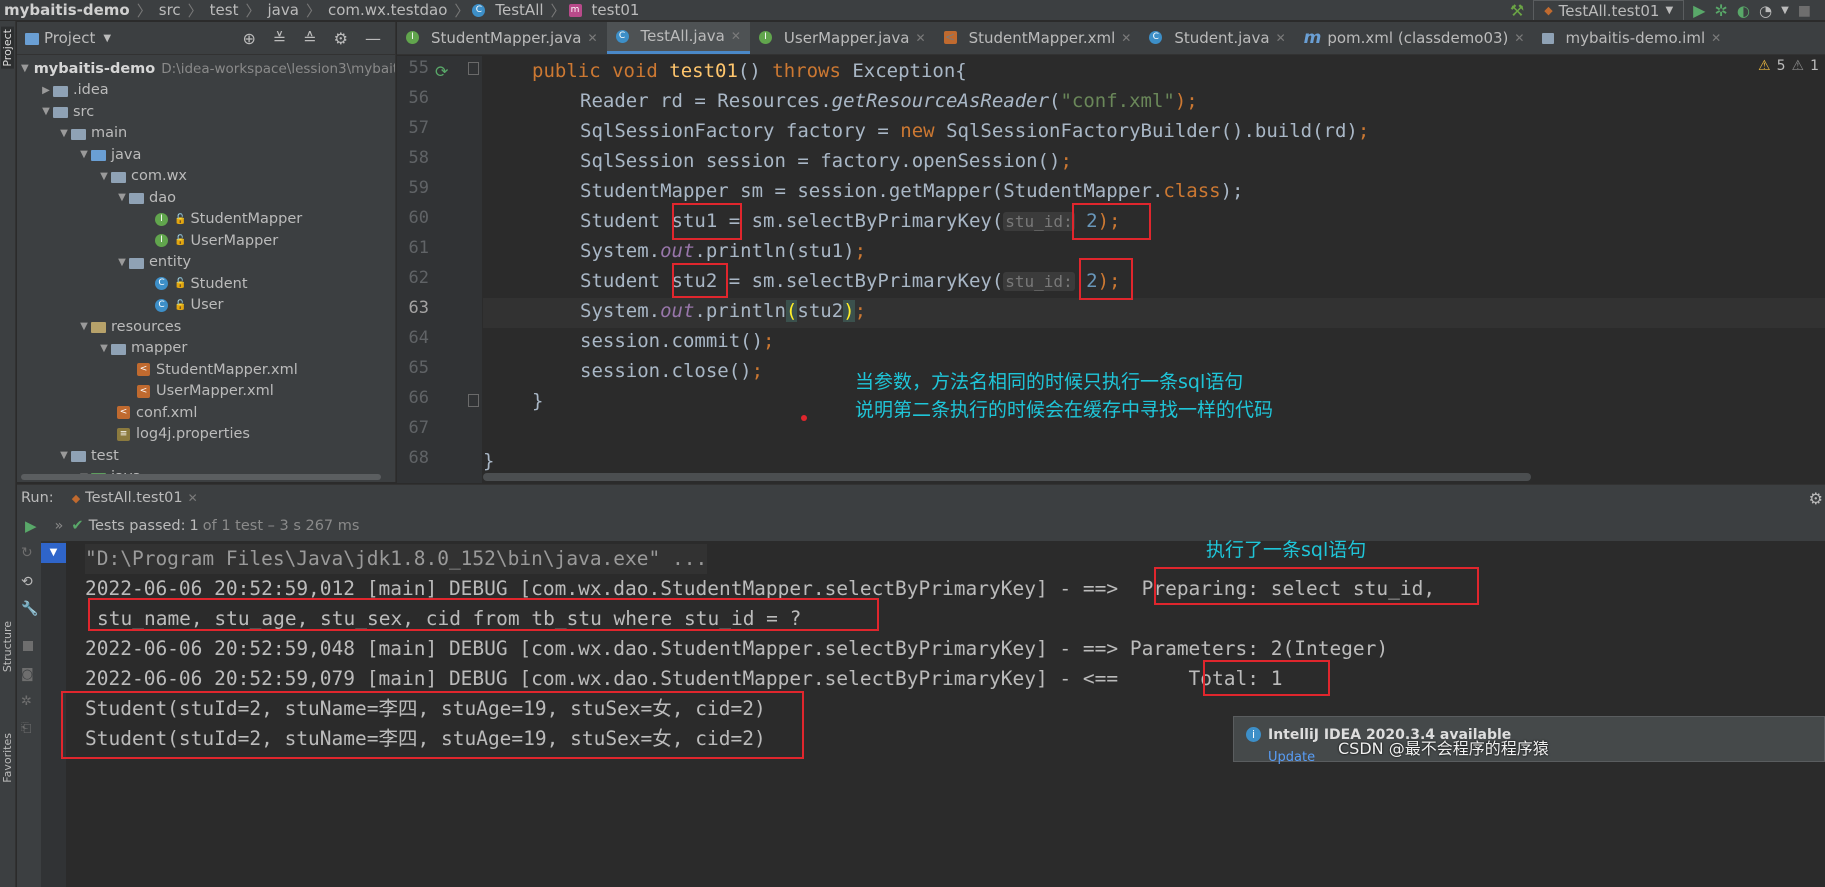 This screenshot has width=1825, height=887. I want to click on tree-item-log4j: ≡ log4j.properties, so click(206, 435).